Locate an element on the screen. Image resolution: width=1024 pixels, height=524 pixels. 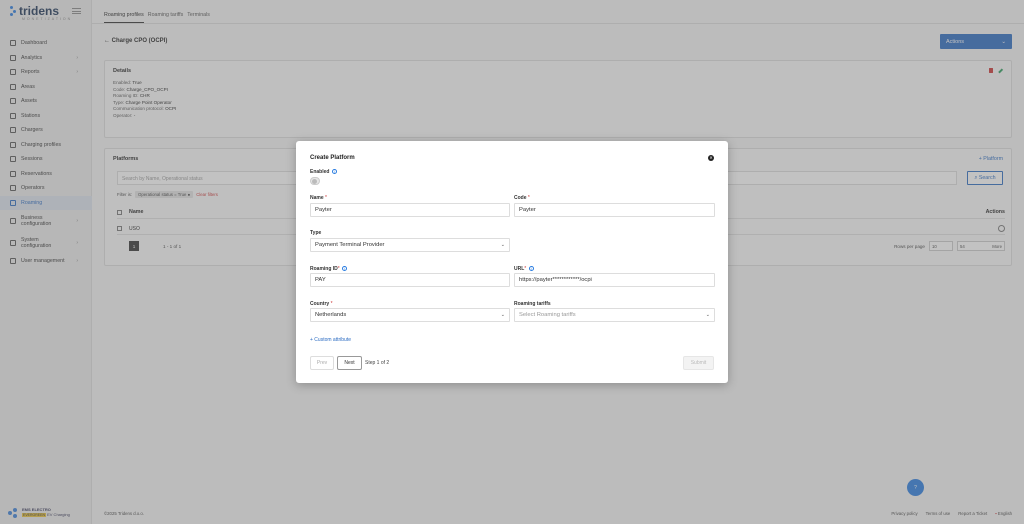
custom-attribute-button: + Custom attribute is located at coordinates (330, 340).